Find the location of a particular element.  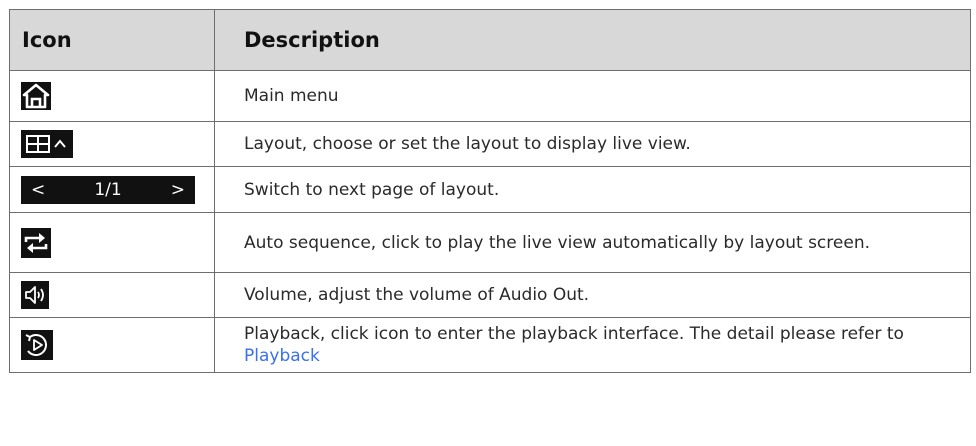

page-indicator: 1/1 is located at coordinates (108, 189).